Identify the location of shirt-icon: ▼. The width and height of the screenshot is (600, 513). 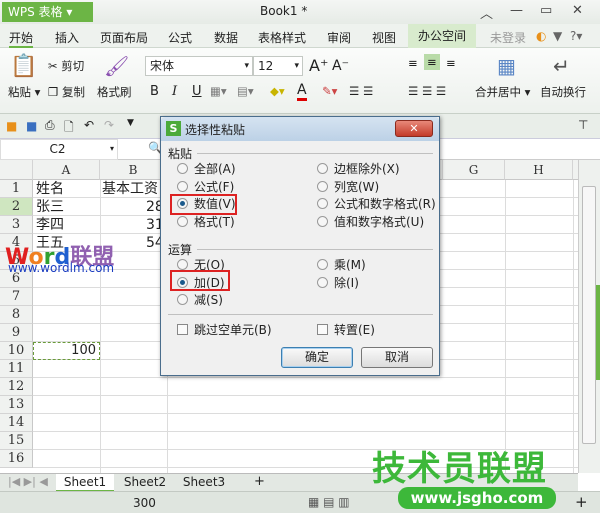
(557, 36).